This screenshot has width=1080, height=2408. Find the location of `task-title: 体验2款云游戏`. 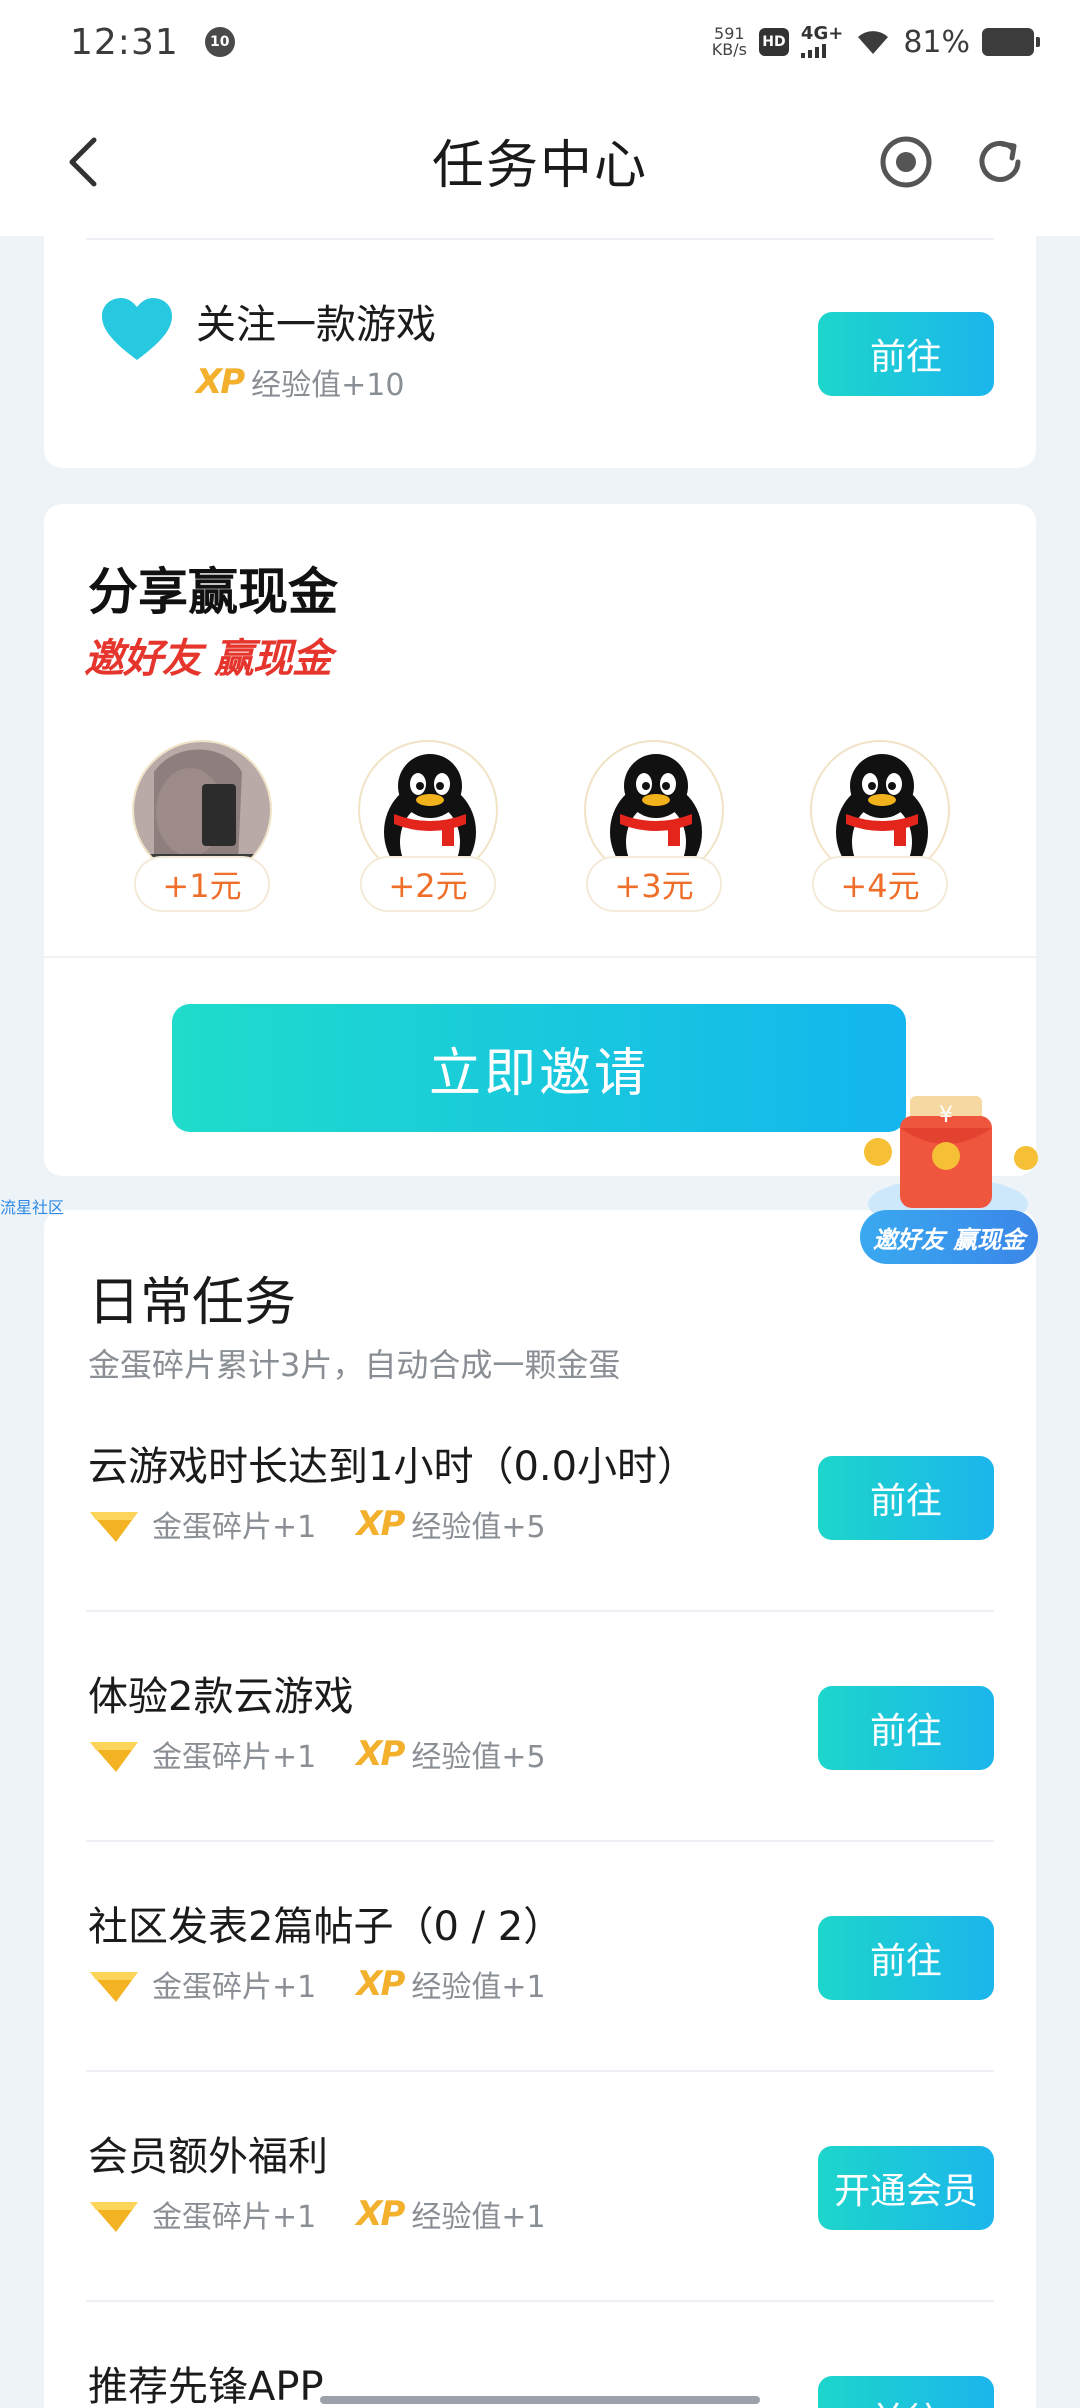

task-title: 体验2款云游戏 is located at coordinates (221, 1697).